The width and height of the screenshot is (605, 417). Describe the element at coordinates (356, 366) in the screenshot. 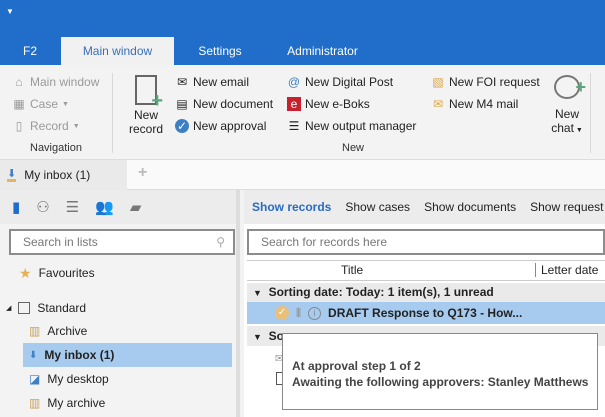

I see `tooltip-line: At approval step 1 of 2` at that location.